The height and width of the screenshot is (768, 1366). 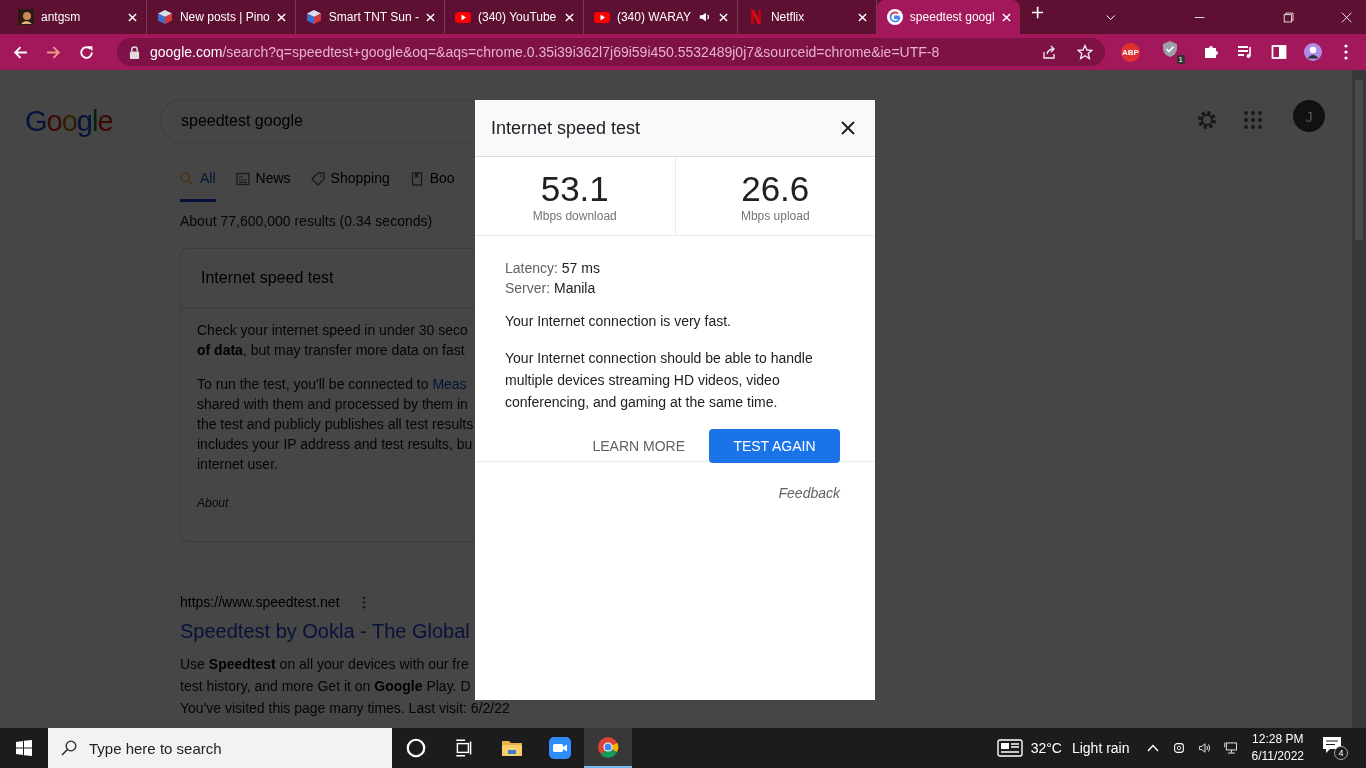 What do you see at coordinates (1346, 52) in the screenshot?
I see `menu-icon` at bounding box center [1346, 52].